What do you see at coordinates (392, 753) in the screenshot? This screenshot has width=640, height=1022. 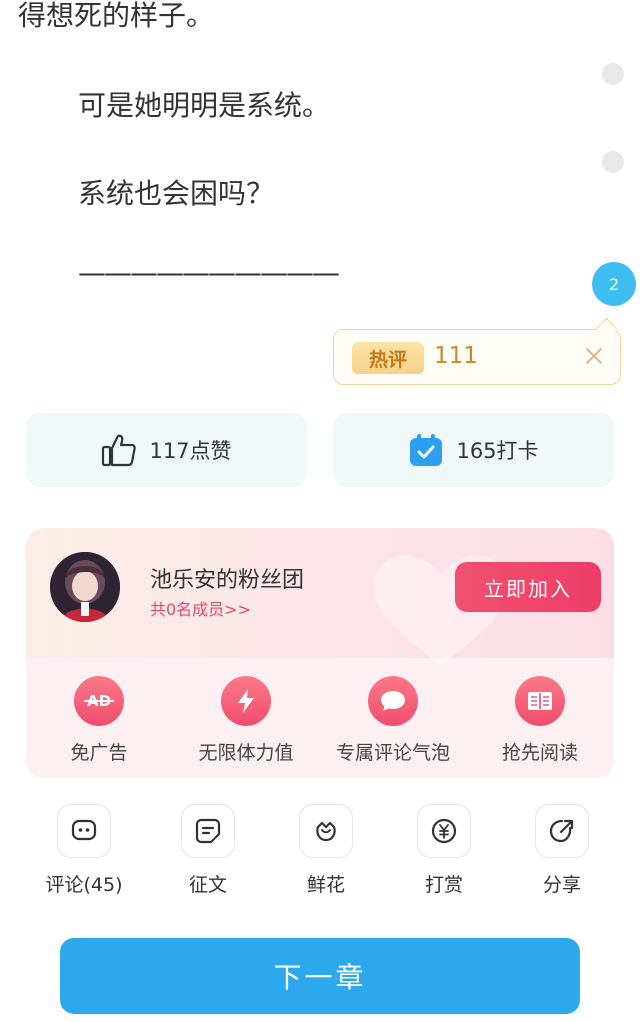 I see `perk-label: 专属评论气泡` at bounding box center [392, 753].